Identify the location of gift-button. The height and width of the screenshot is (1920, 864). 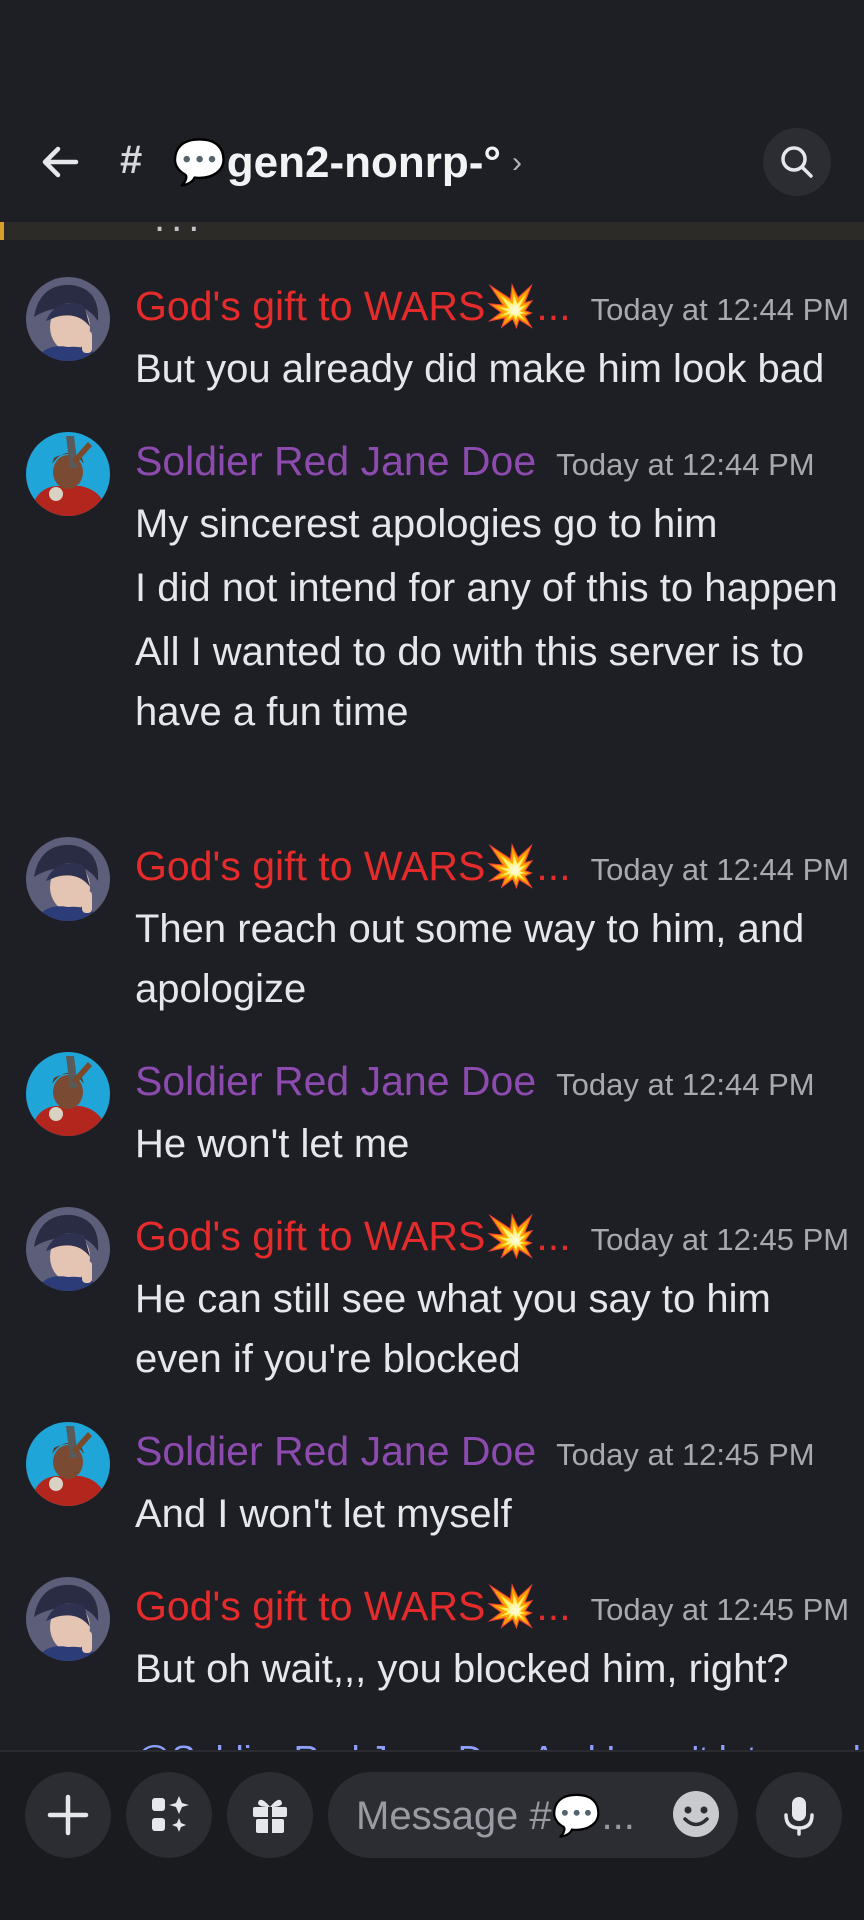
(270, 1815).